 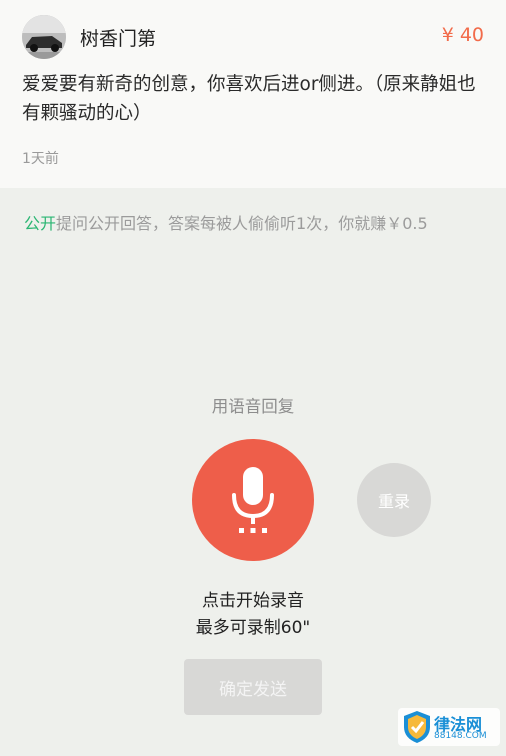 I want to click on timestamp: 1天前, so click(x=40, y=159).